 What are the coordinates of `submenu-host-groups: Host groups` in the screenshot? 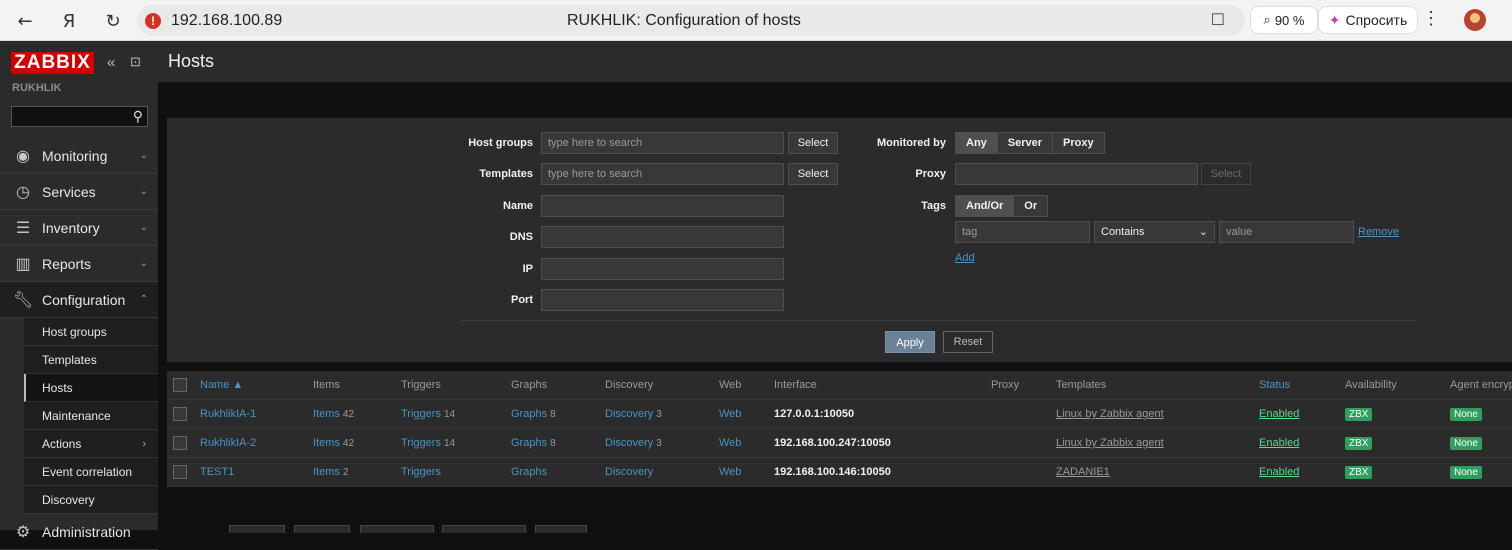 It's located at (91, 332).